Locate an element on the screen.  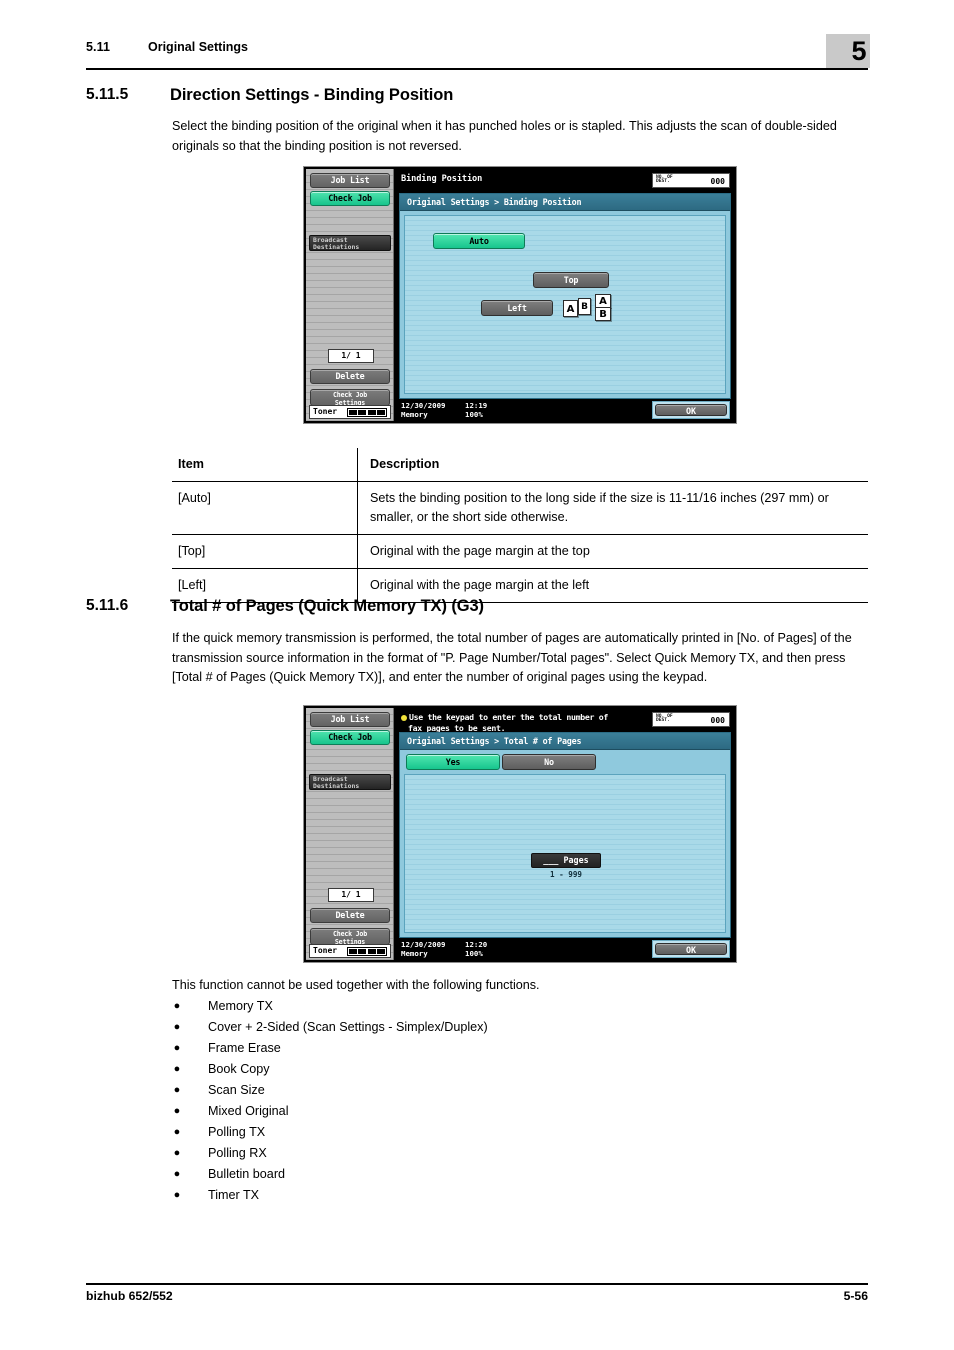
status-memory-value: 100% is located at coordinates (474, 414).